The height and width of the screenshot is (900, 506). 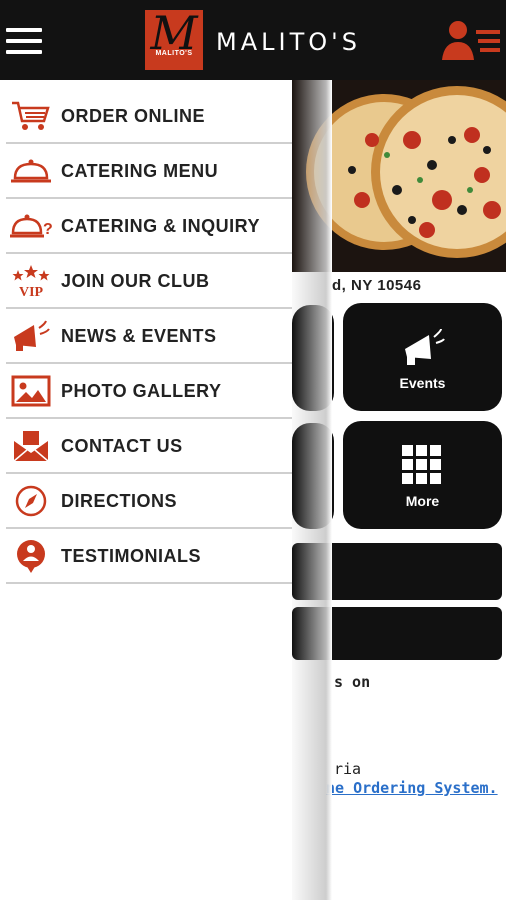 What do you see at coordinates (31, 226) in the screenshot?
I see `cloche-question-icon: ?` at bounding box center [31, 226].